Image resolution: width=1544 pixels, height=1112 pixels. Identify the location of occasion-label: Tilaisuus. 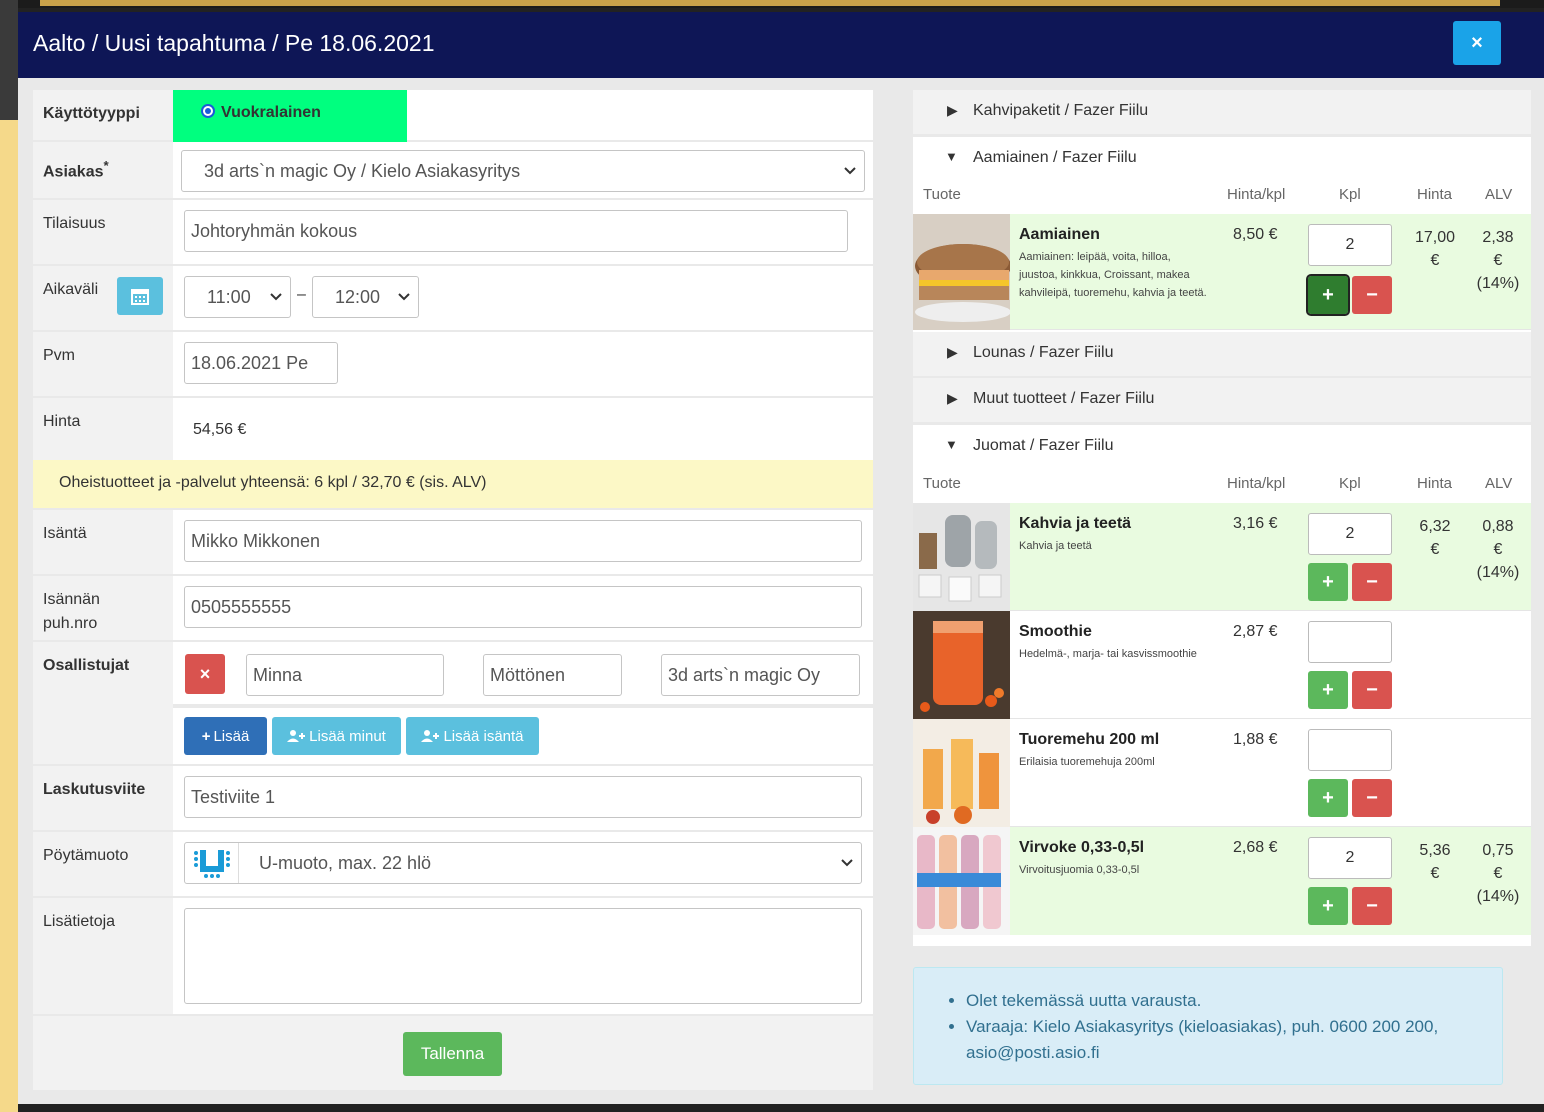
(103, 232).